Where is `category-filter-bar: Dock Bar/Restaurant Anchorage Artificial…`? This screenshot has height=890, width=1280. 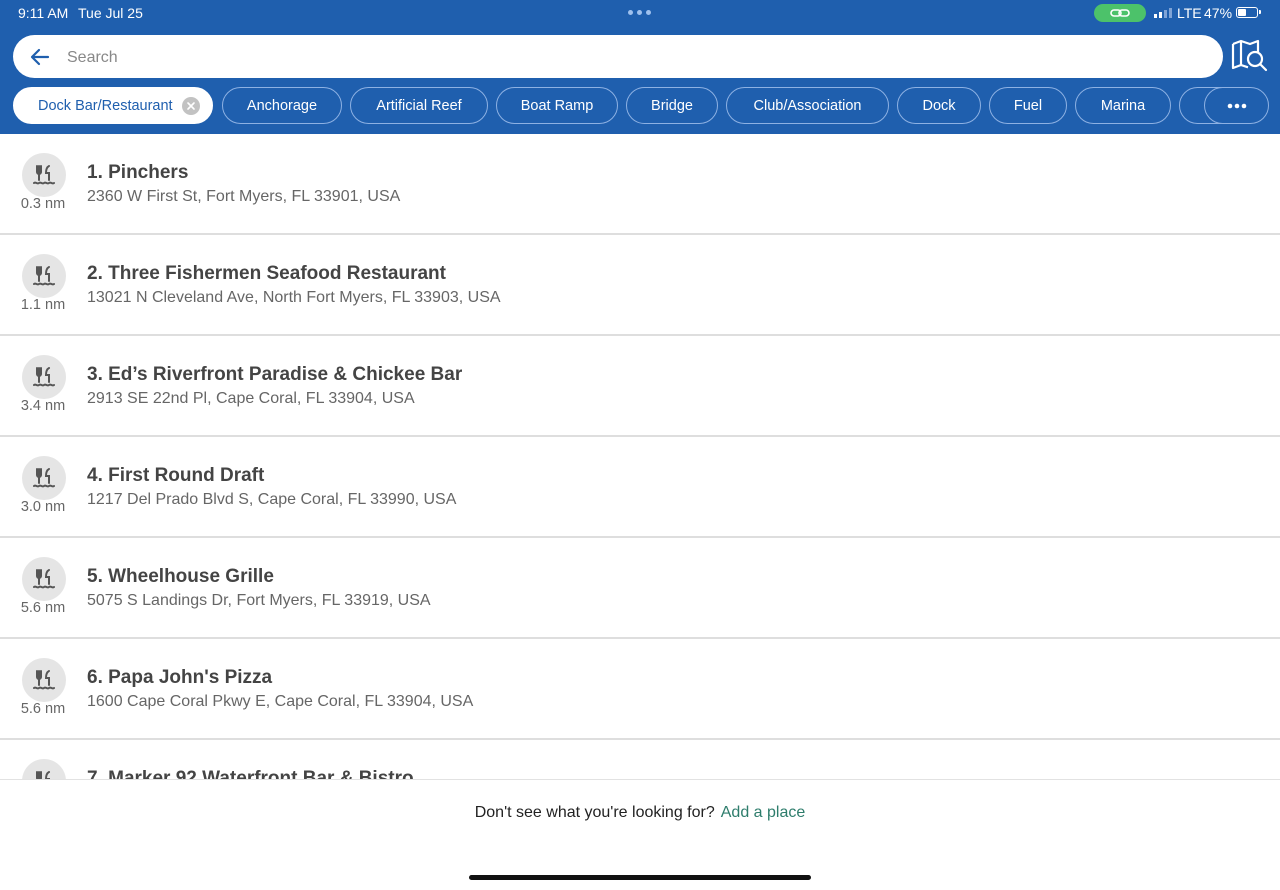 category-filter-bar: Dock Bar/Restaurant Anchorage Artificial… is located at coordinates (640, 107).